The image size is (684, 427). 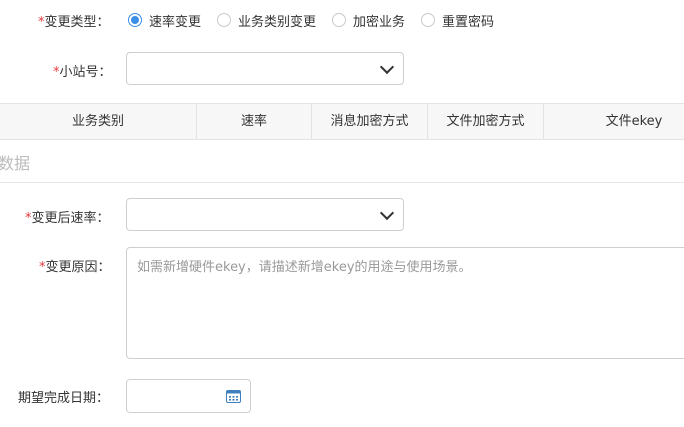 What do you see at coordinates (379, 22) in the screenshot?
I see `radio-label: 加密业务` at bounding box center [379, 22].